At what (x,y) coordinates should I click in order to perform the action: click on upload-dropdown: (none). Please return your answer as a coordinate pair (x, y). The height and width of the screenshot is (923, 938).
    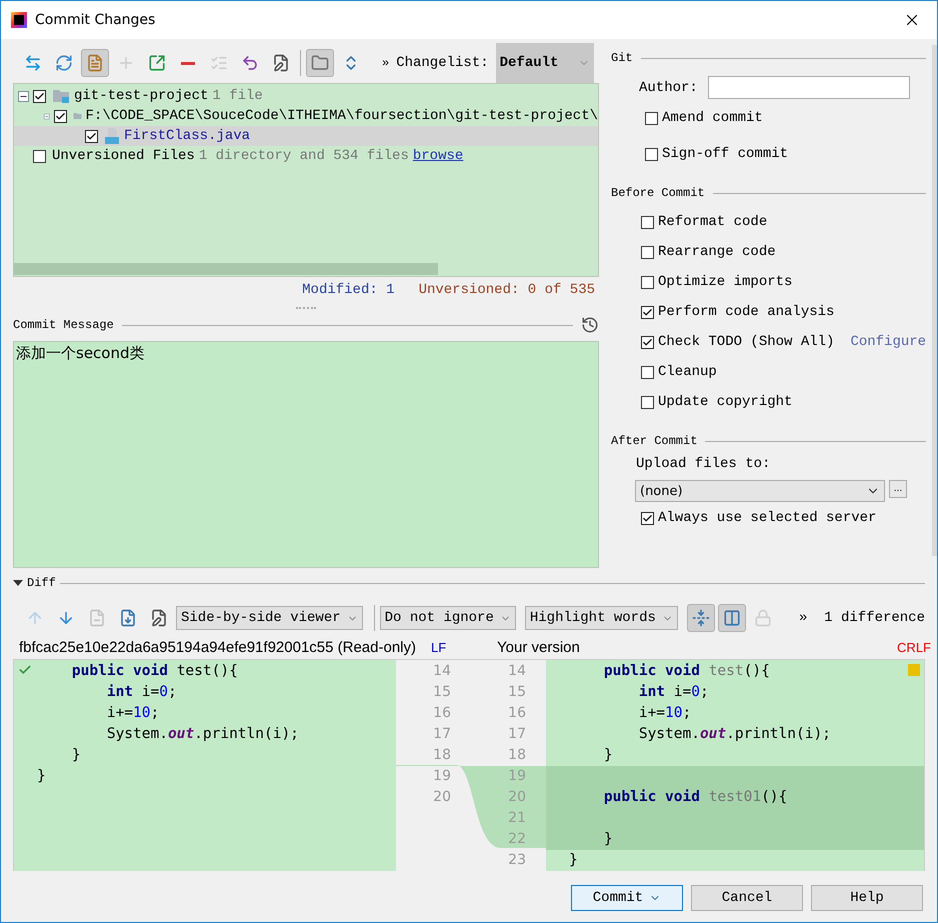
    Looking at the image, I should click on (760, 491).